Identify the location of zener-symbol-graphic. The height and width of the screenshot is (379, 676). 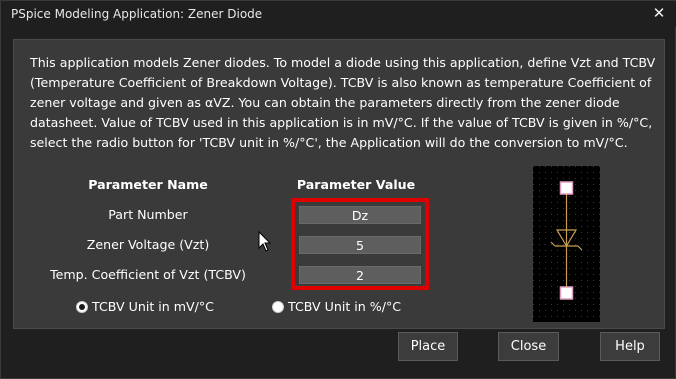
(566, 244).